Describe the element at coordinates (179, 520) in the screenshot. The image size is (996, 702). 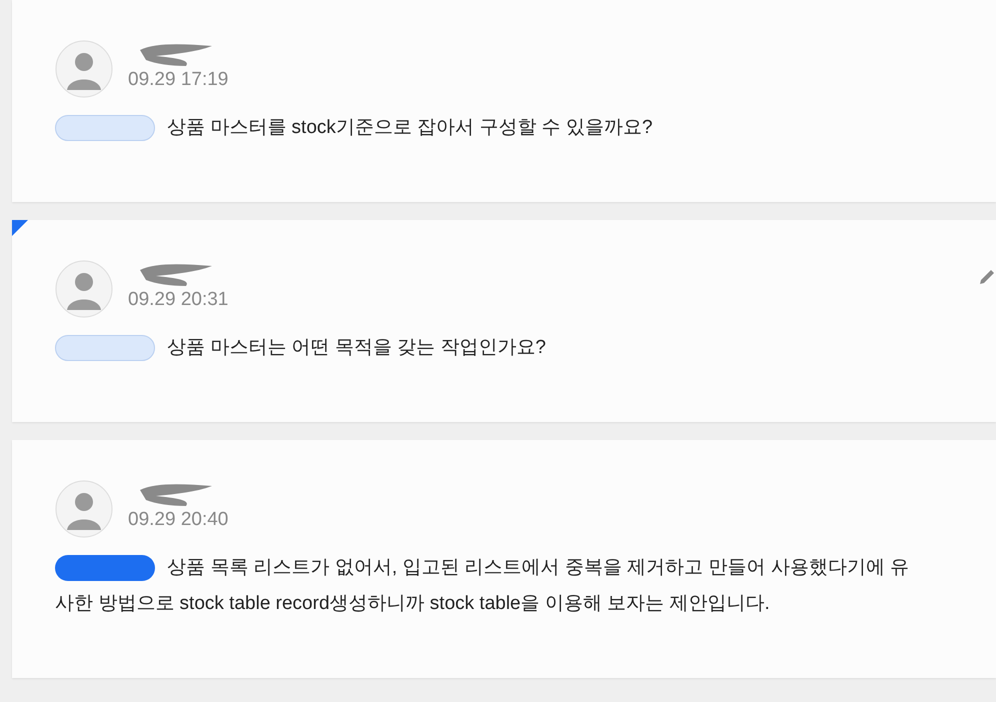
I see `comment-time: 09.29 20:40` at that location.